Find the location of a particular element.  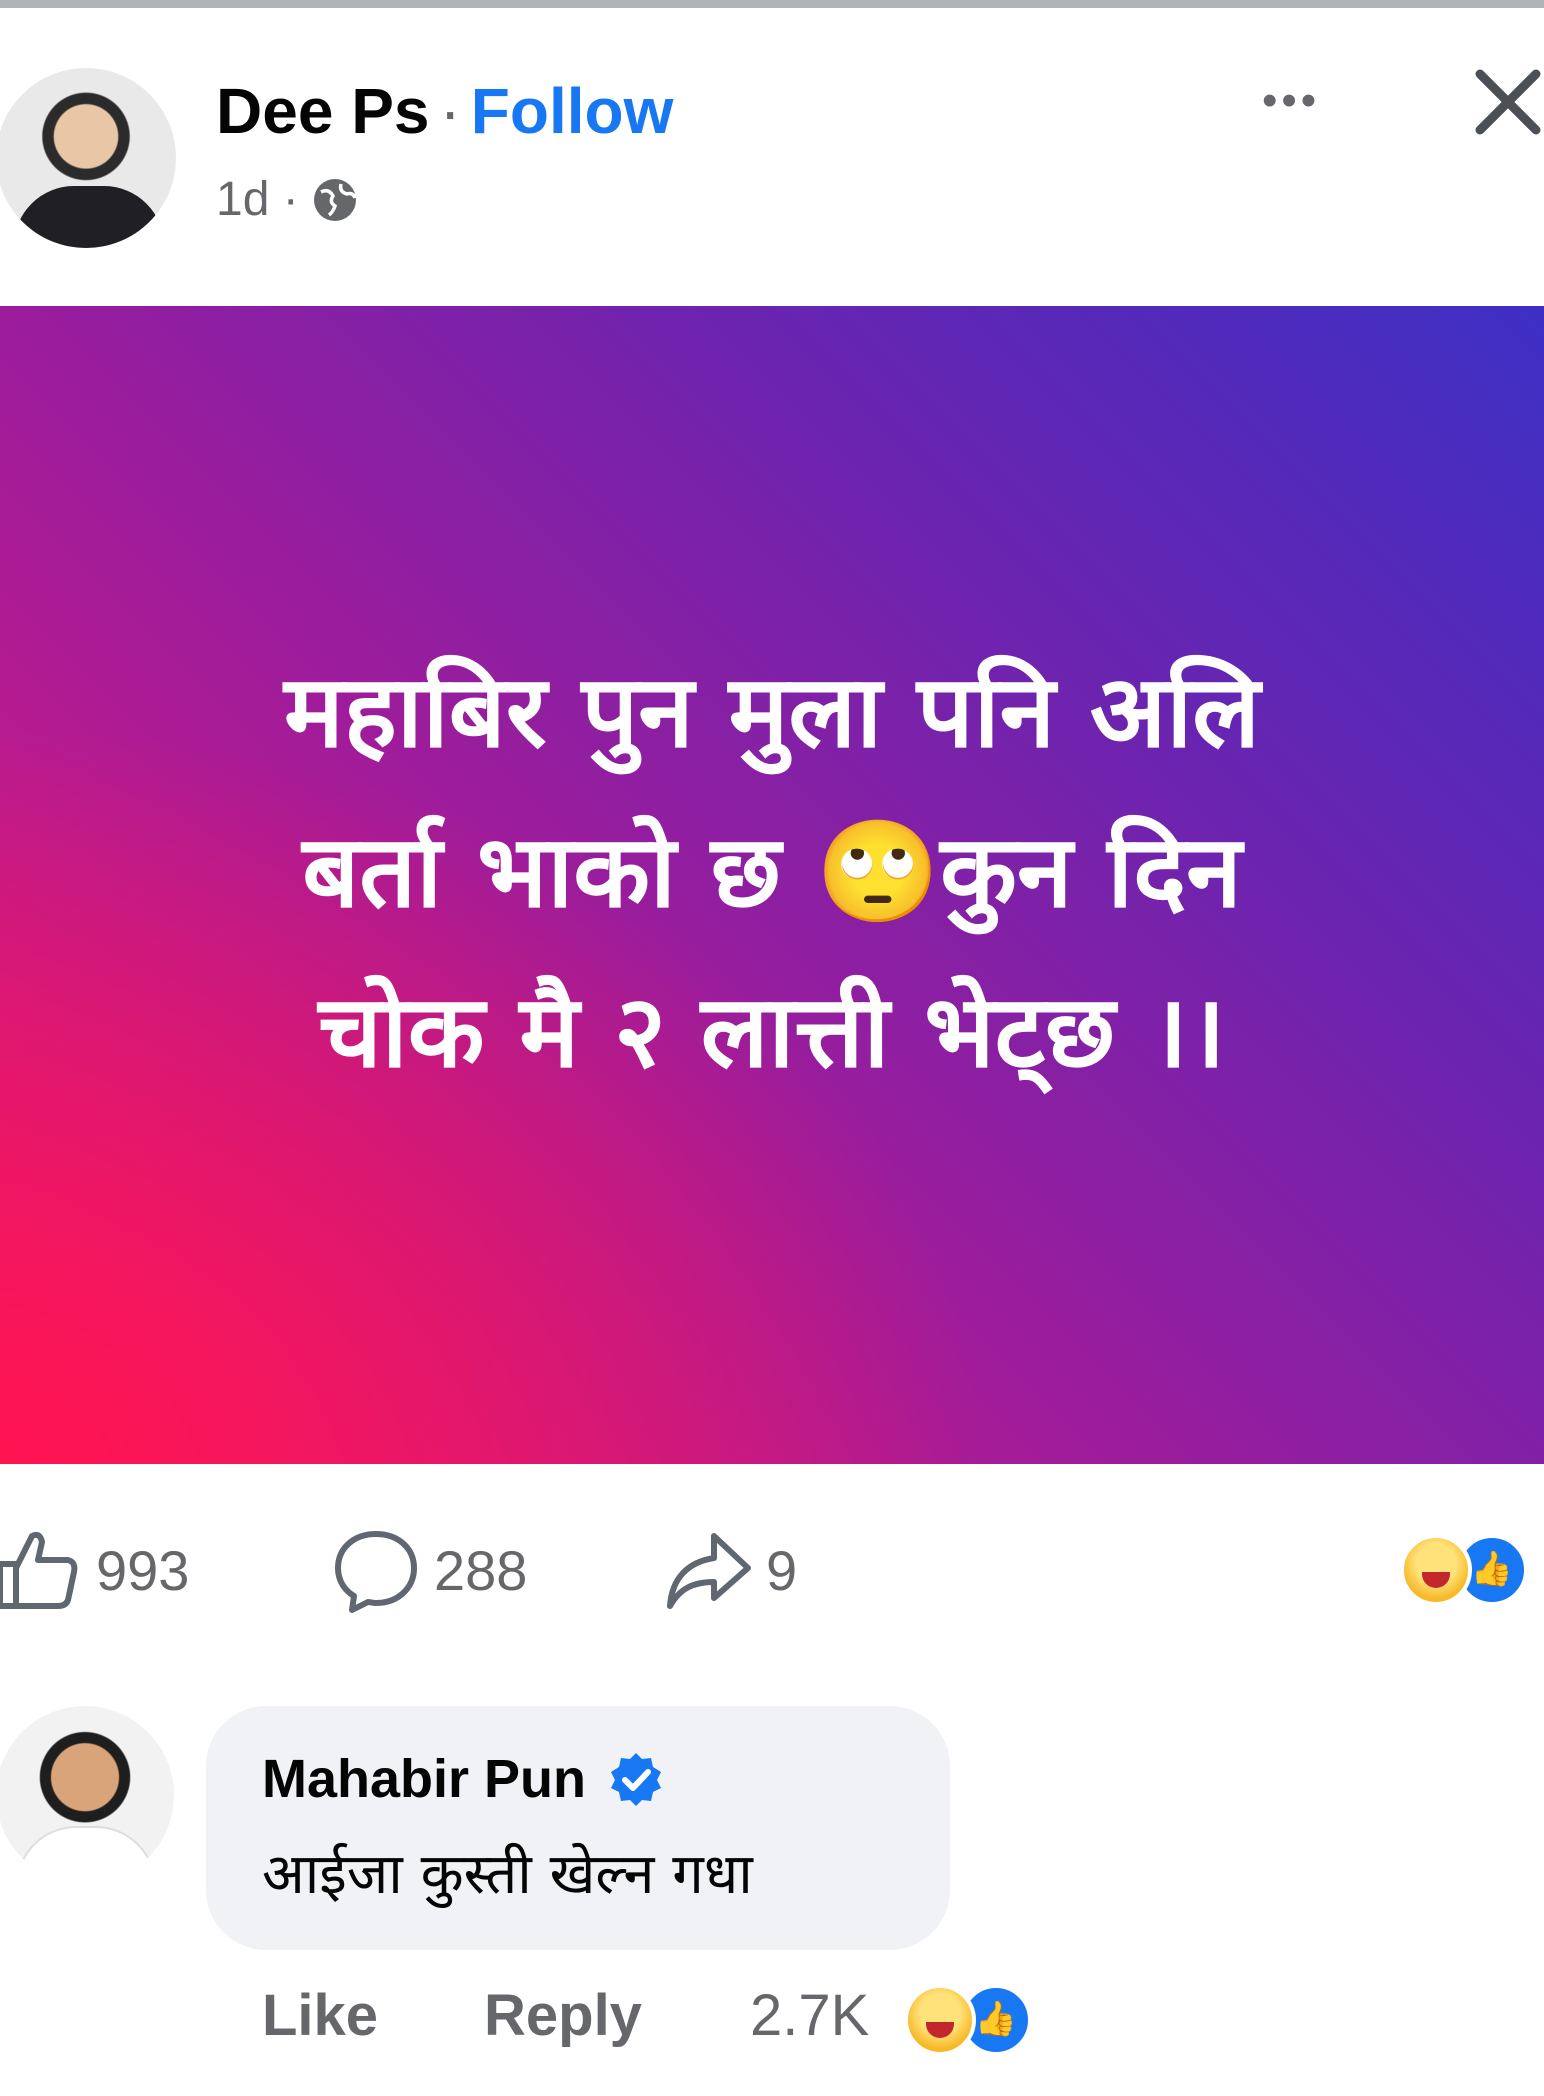

share-stat: 9 is located at coordinates (730, 1570).